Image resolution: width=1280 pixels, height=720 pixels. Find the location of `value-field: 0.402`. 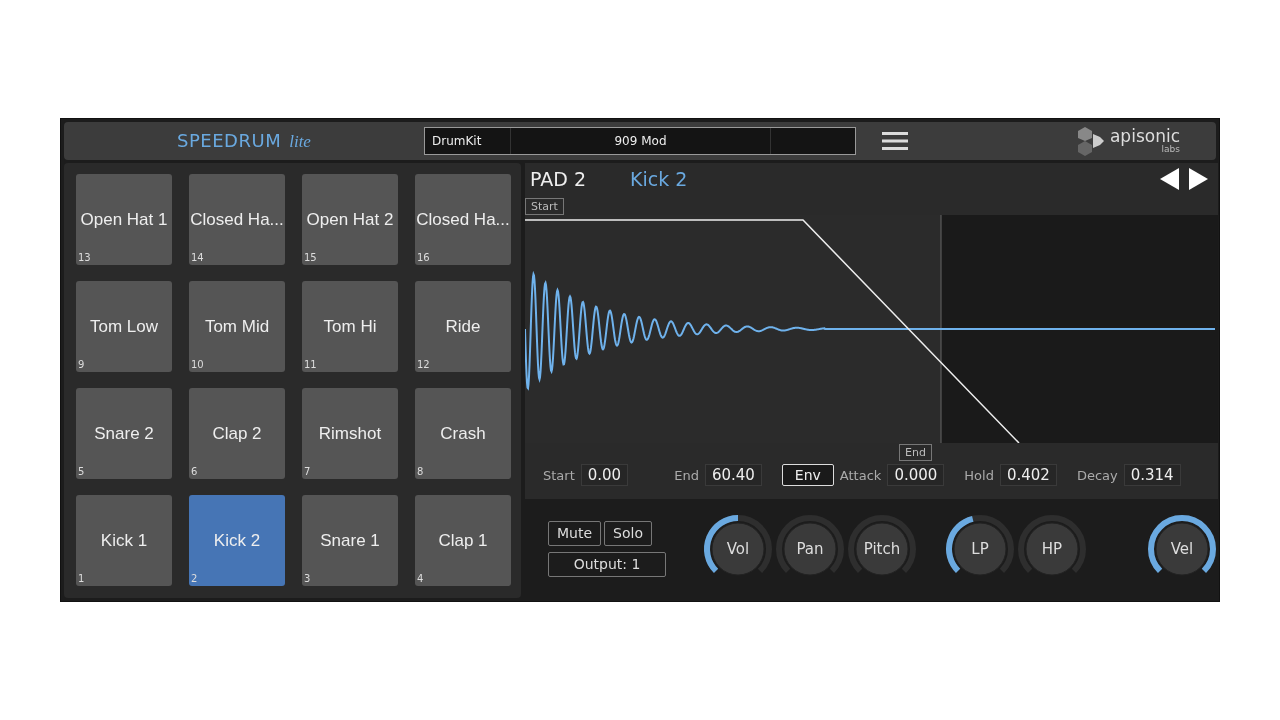

value-field: 0.402 is located at coordinates (1028, 475).